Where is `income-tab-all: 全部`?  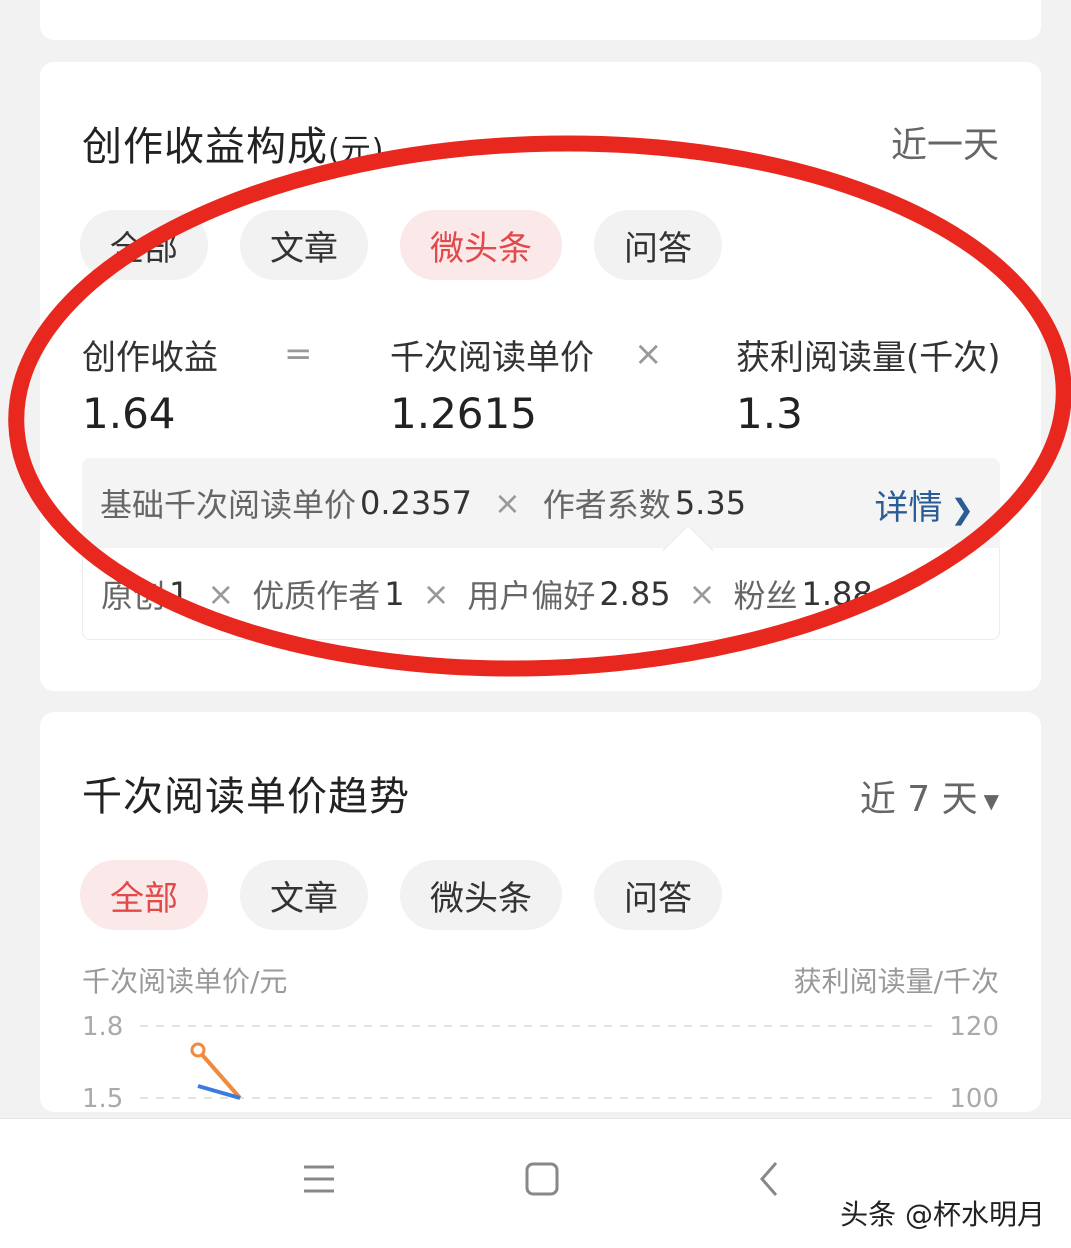 income-tab-all: 全部 is located at coordinates (144, 245).